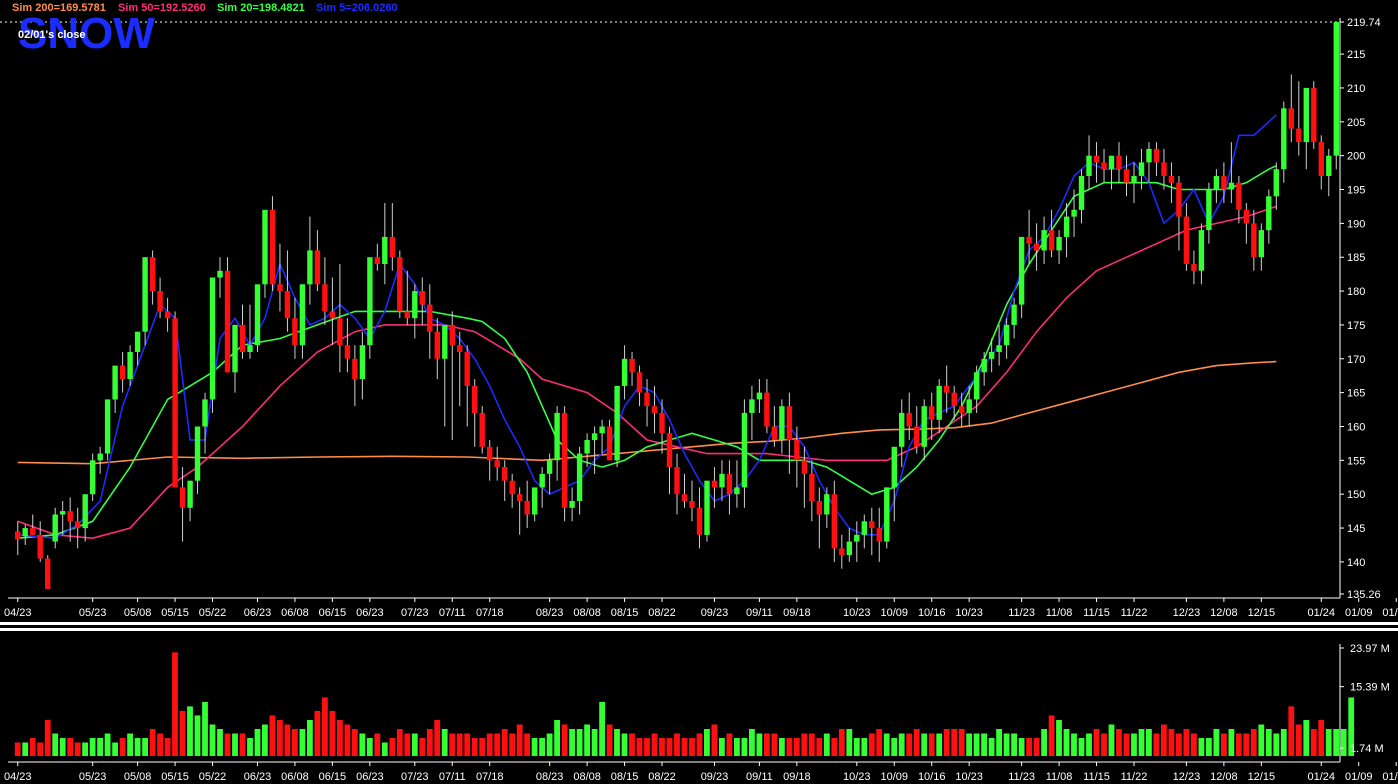 The width and height of the screenshot is (1398, 784). I want to click on date-tick-label: 10/23, so click(857, 613).